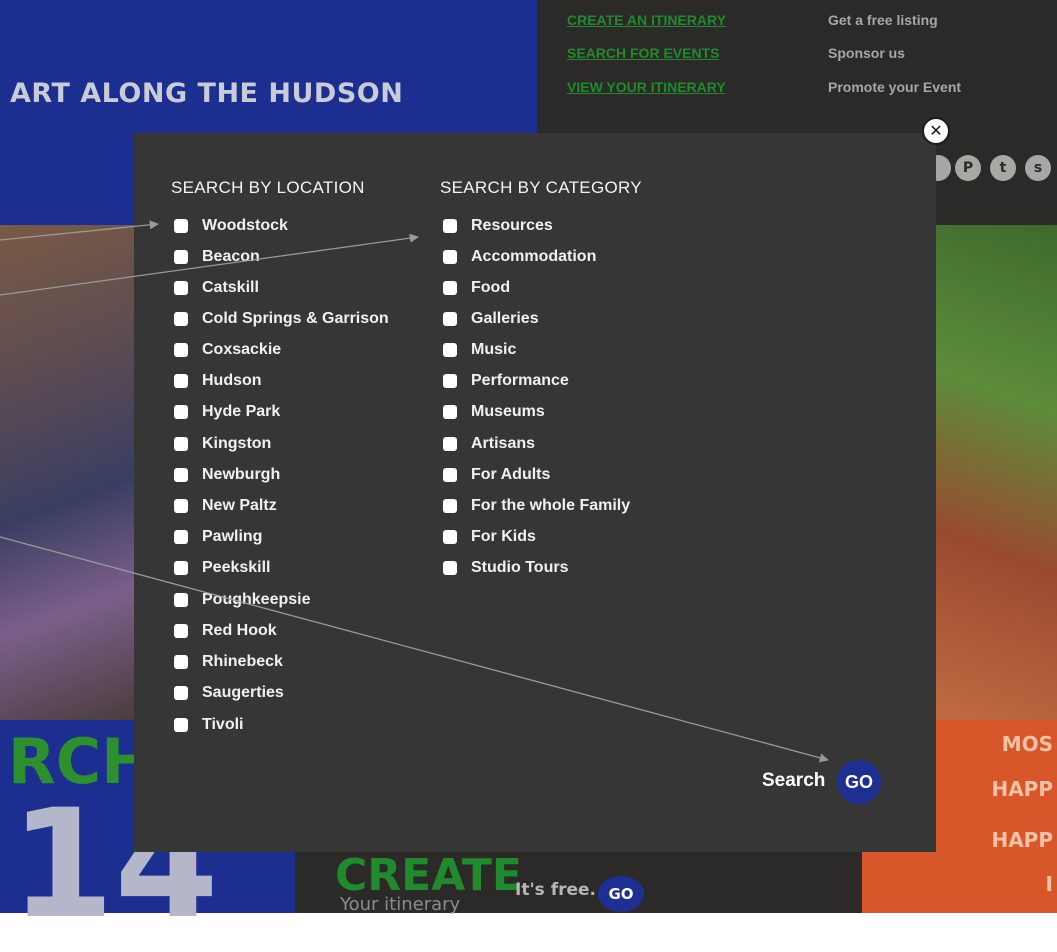 The height and width of the screenshot is (952, 1057). Describe the element at coordinates (894, 87) in the screenshot. I see `promote-event-link: Promote your Event` at that location.